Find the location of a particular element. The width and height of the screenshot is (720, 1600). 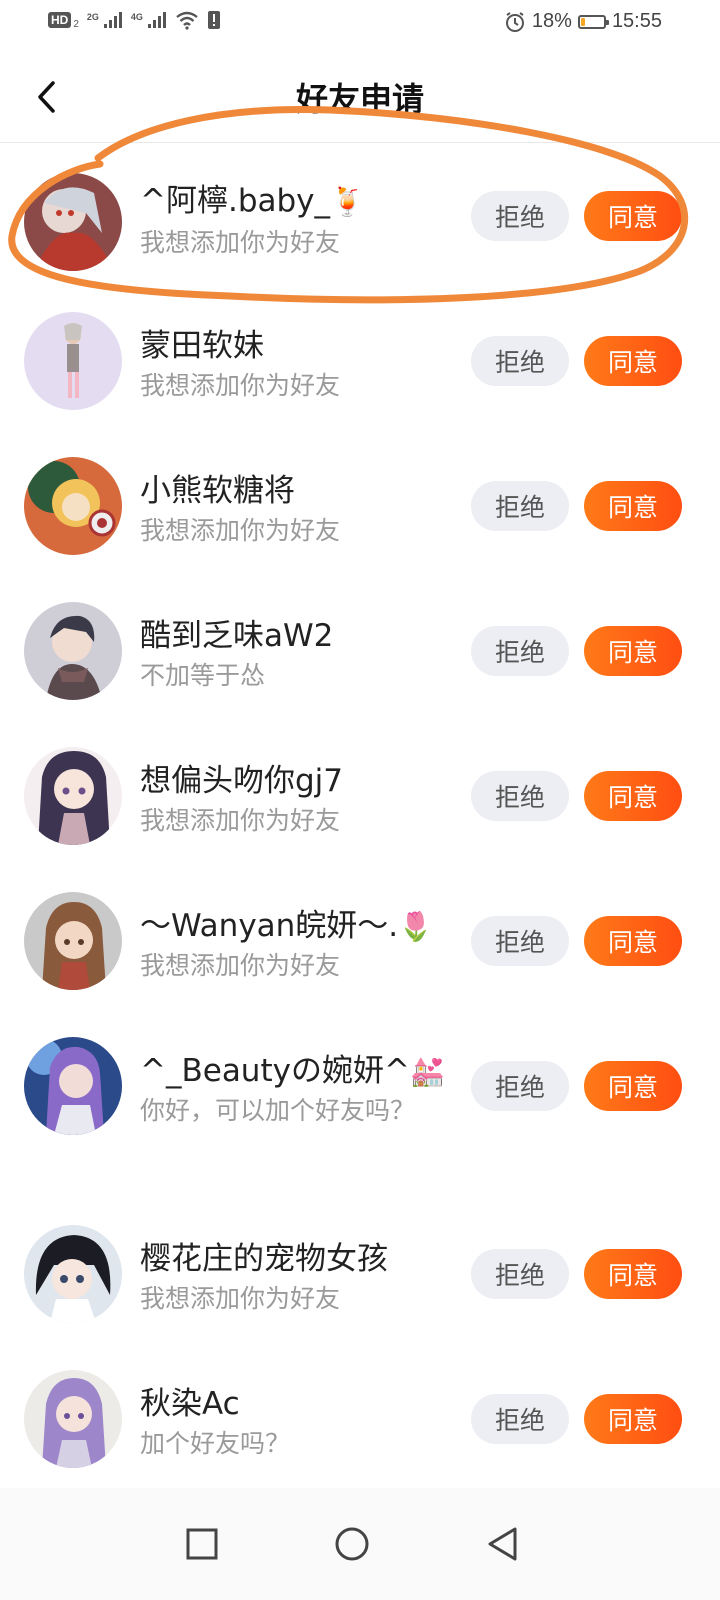

request-message: 你好，可以加个好友吗？ is located at coordinates (278, 1110).